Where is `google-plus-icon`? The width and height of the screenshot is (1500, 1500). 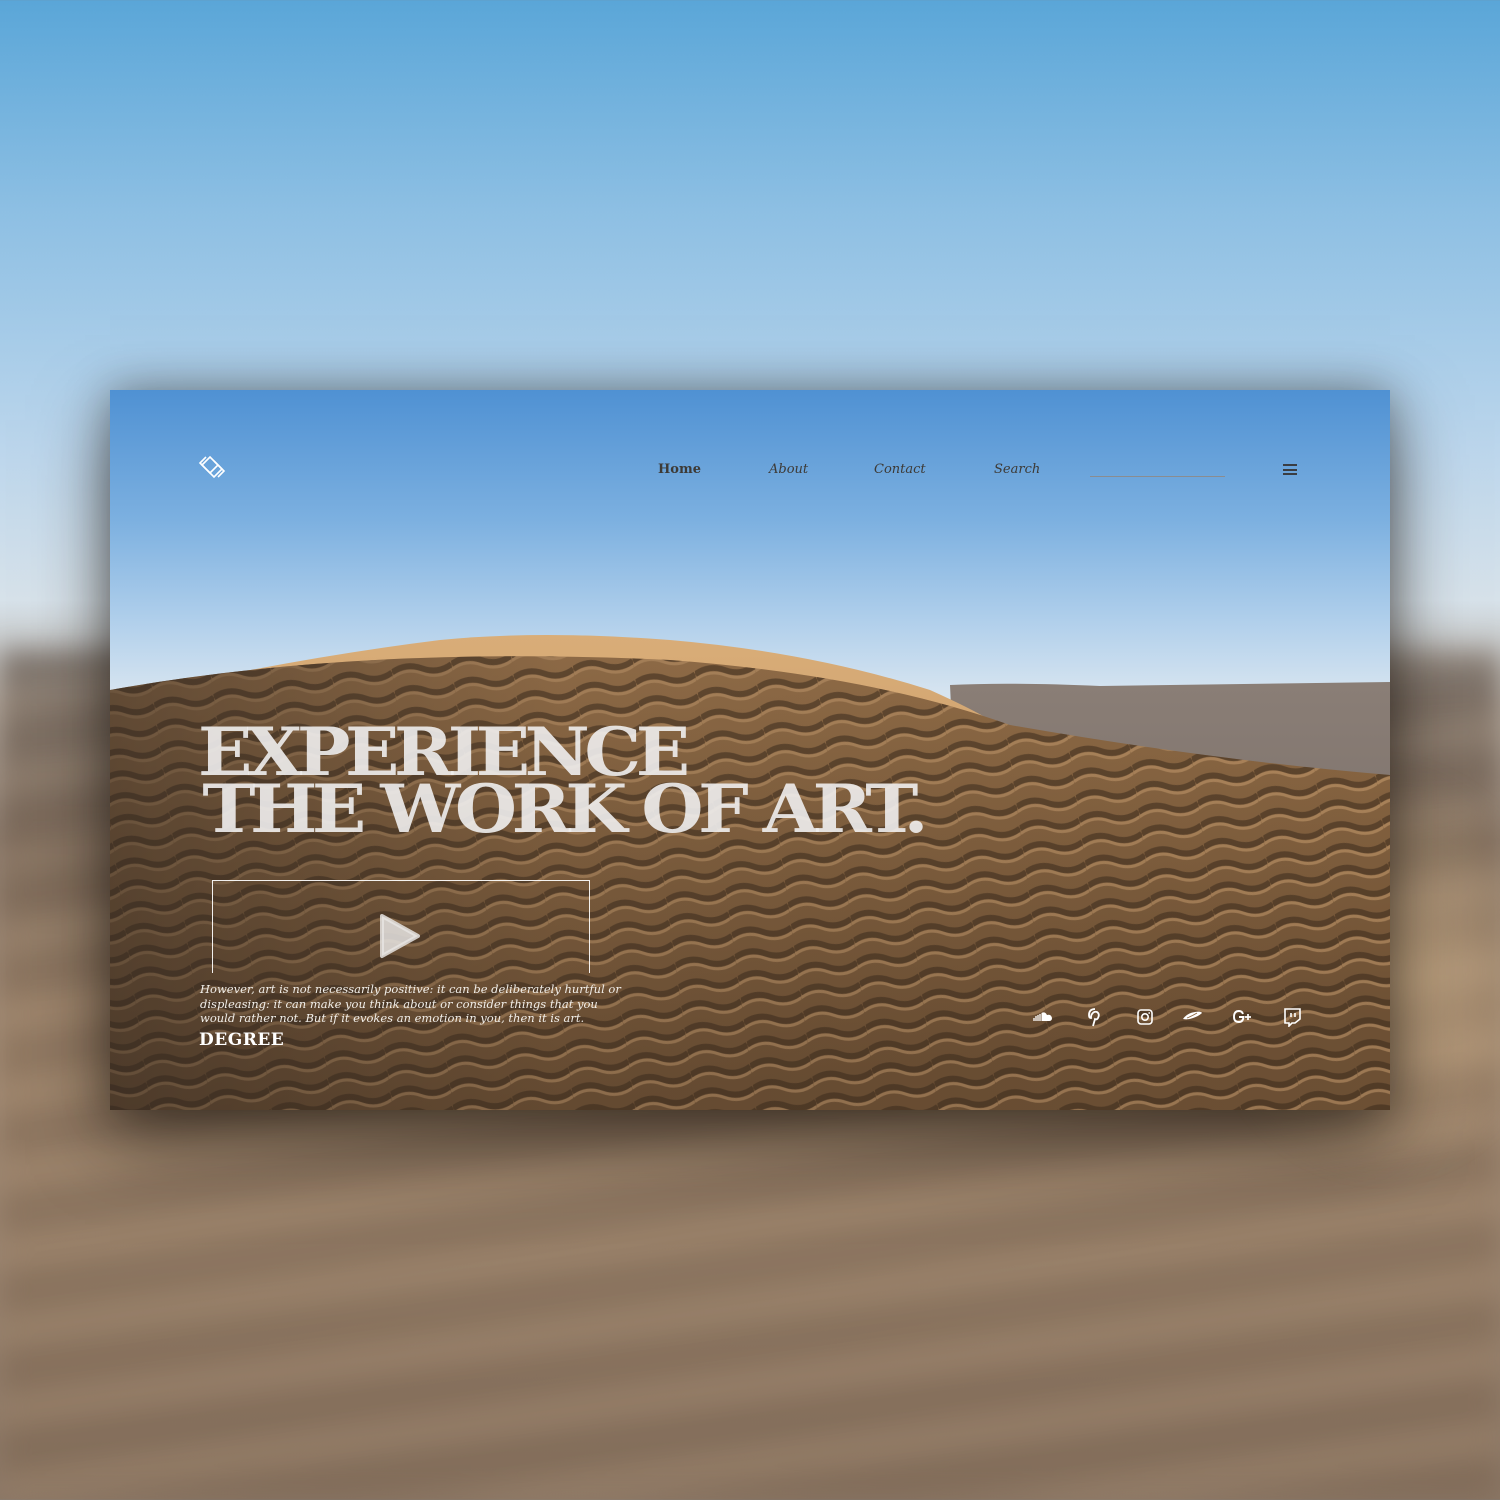
google-plus-icon is located at coordinates (1242, 1017).